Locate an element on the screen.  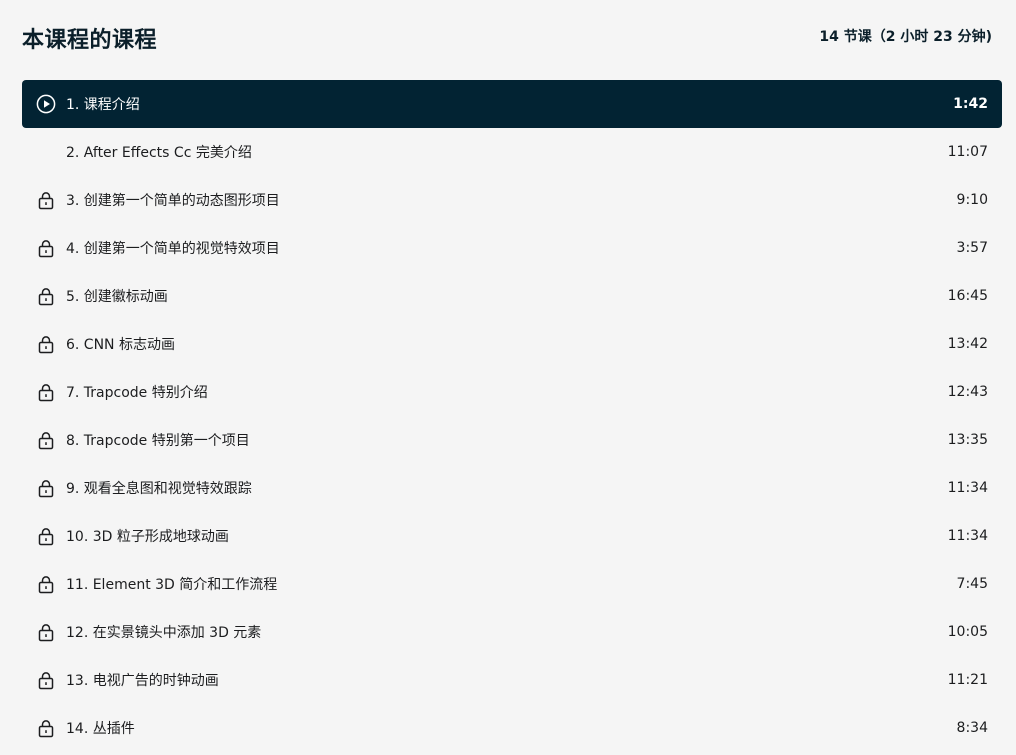
lesson-row-11: 11. Element 3D 简介和工作流程 7:45 is located at coordinates (512, 584).